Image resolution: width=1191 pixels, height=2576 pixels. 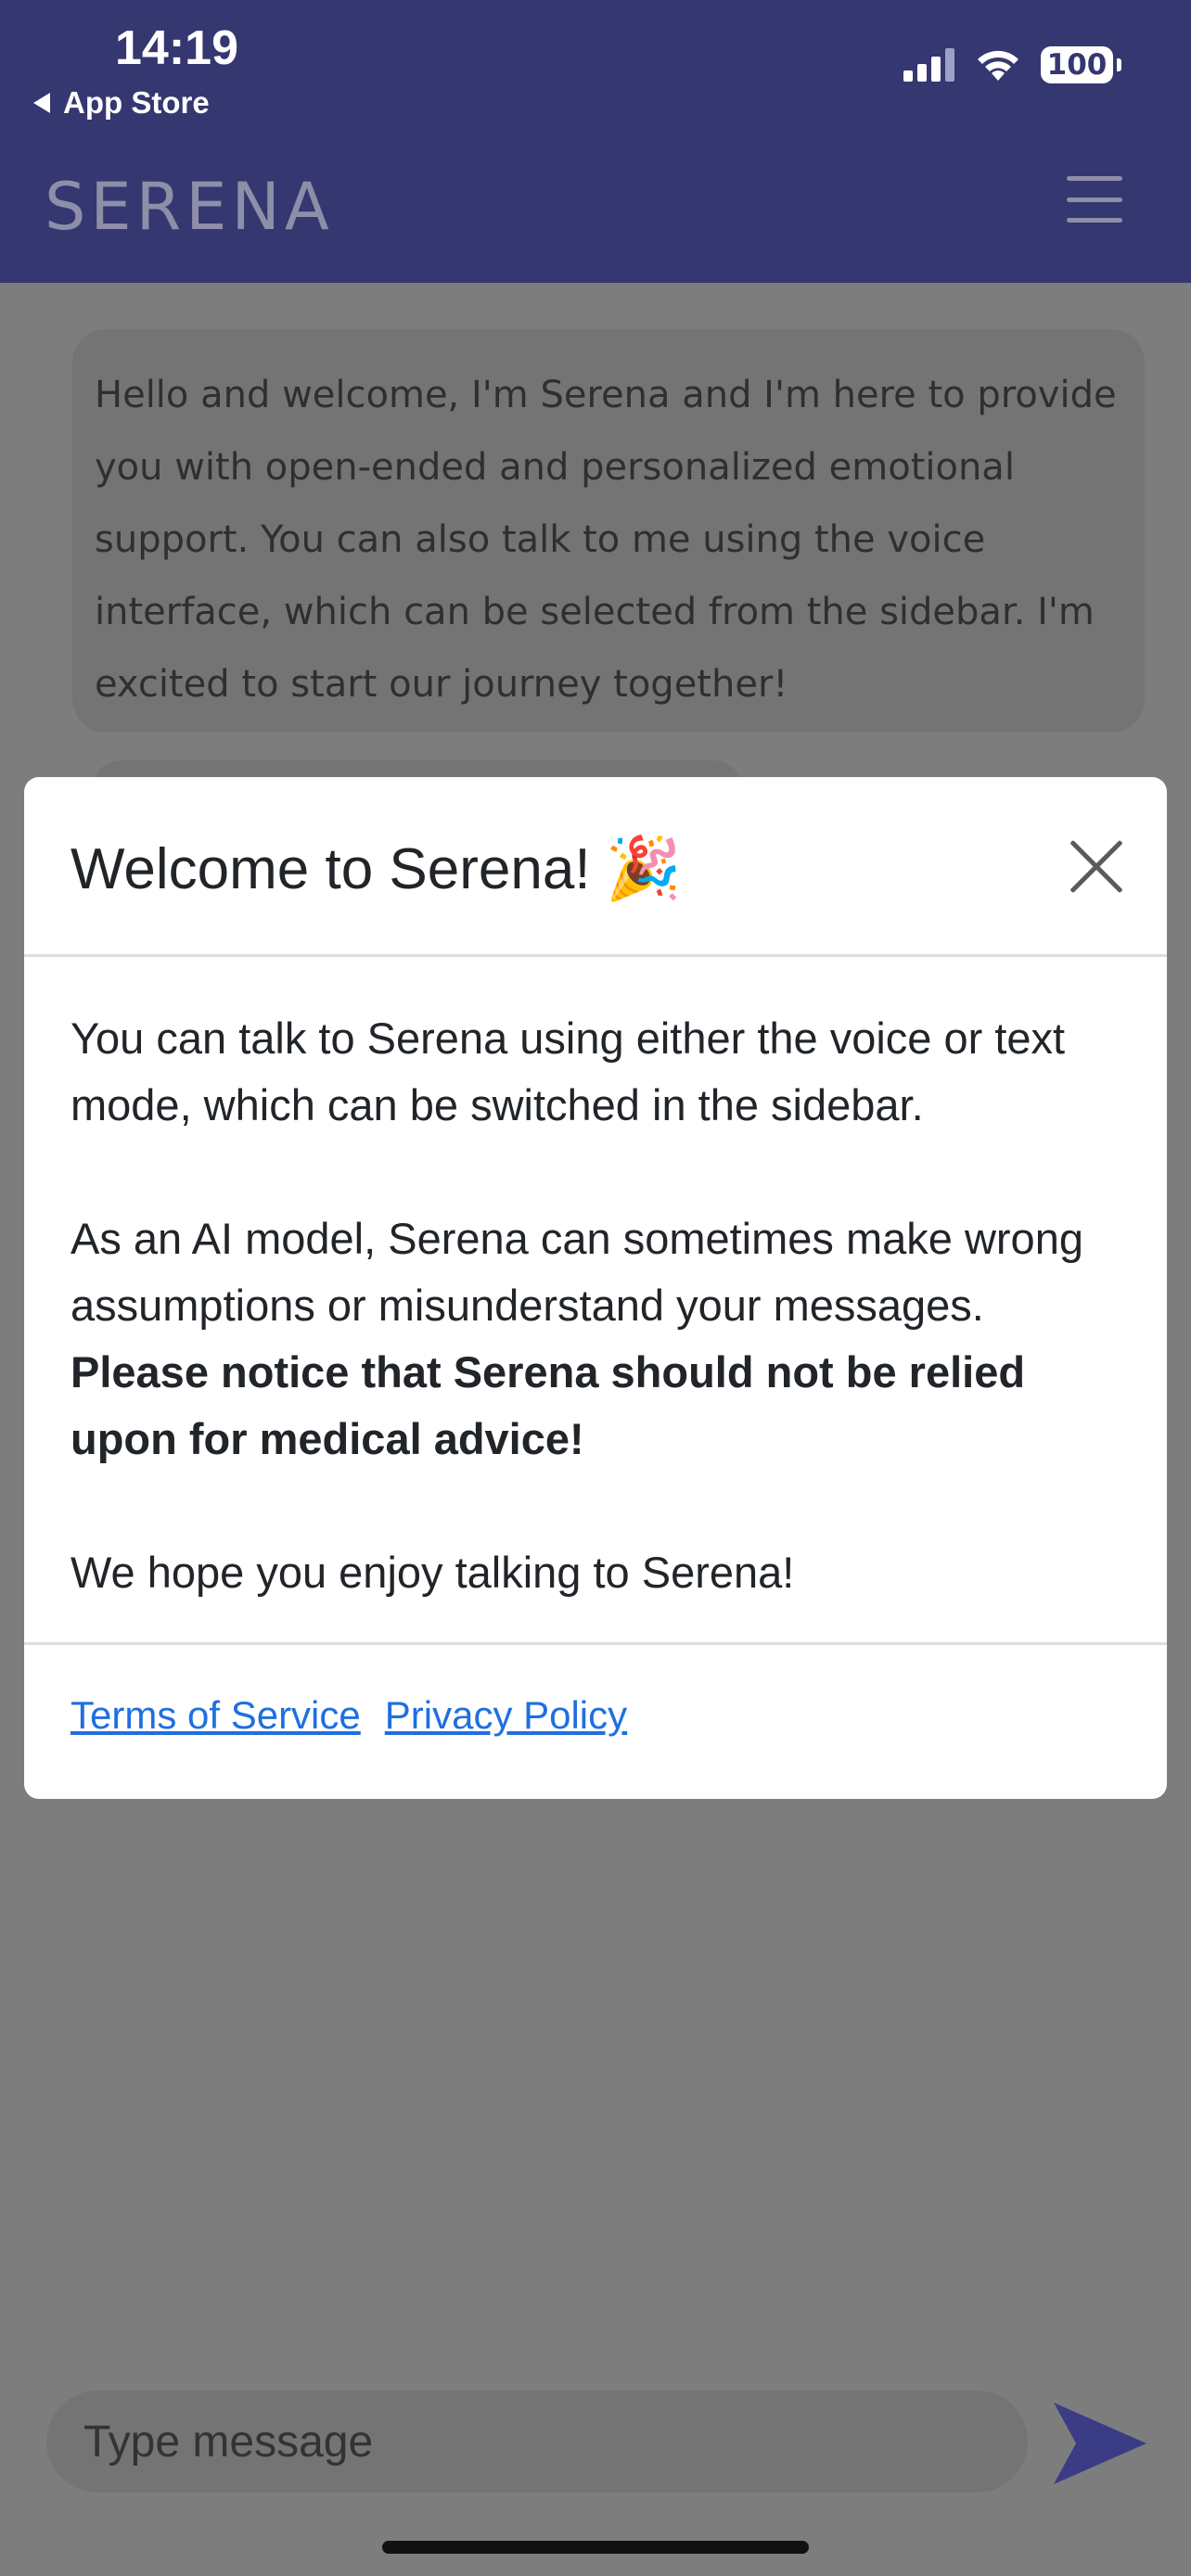 What do you see at coordinates (998, 66) in the screenshot?
I see `wifi-icon` at bounding box center [998, 66].